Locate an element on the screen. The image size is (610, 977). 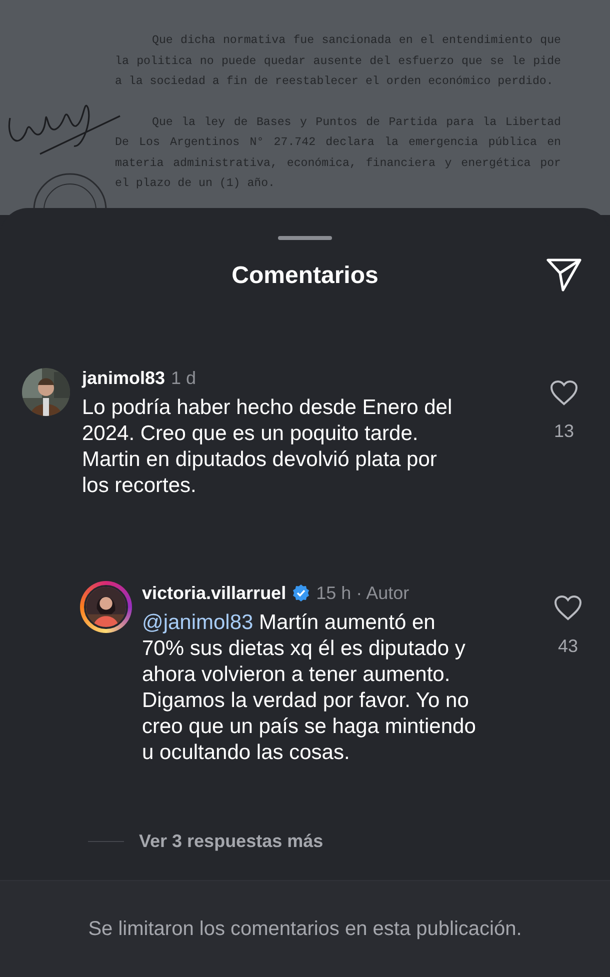
drag-handle is located at coordinates (305, 238).